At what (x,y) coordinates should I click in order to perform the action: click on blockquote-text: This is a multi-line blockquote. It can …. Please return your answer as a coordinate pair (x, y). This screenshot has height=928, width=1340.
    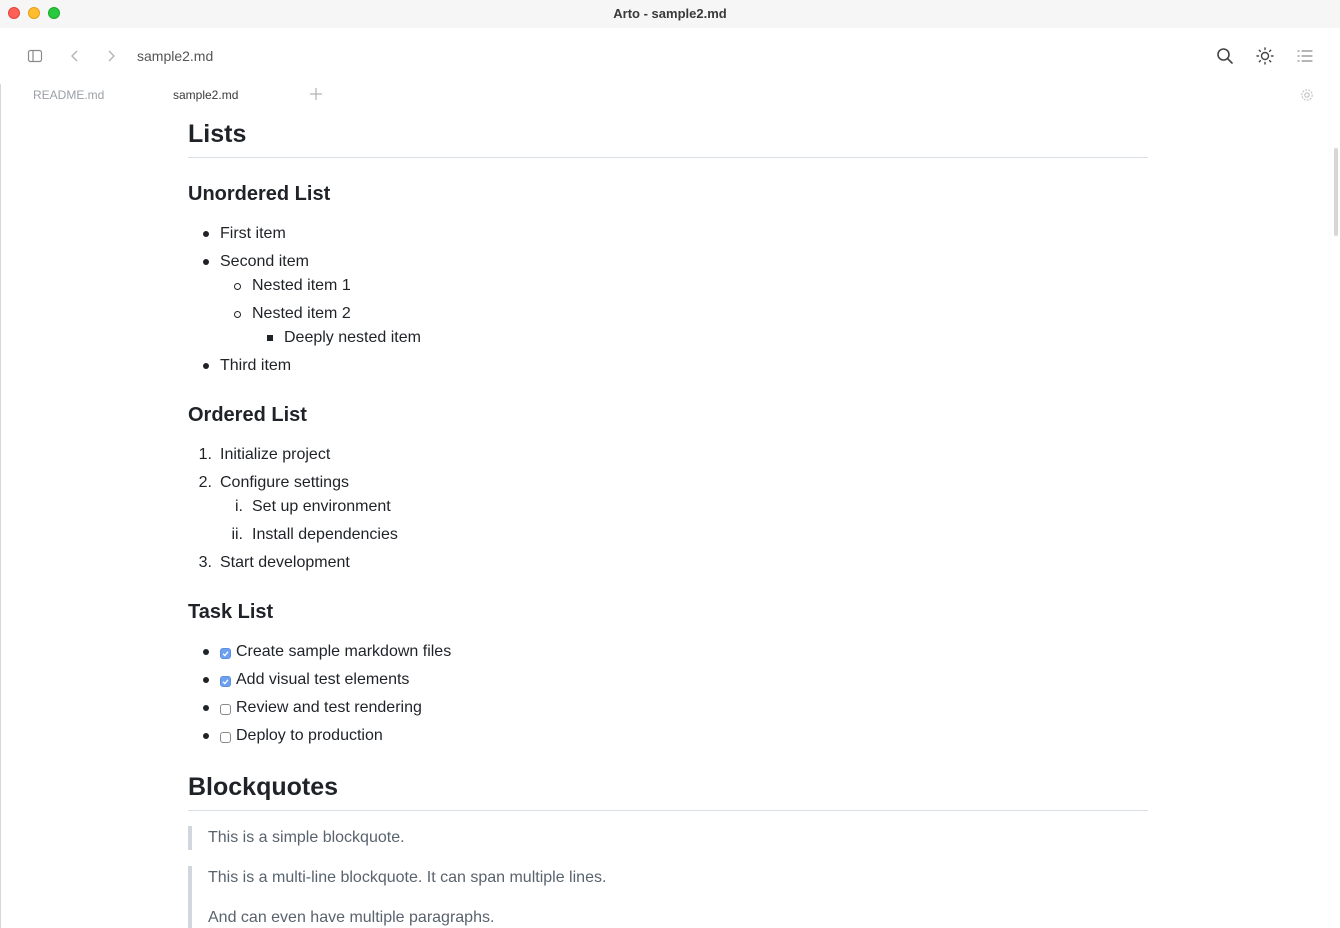
    Looking at the image, I should click on (407, 877).